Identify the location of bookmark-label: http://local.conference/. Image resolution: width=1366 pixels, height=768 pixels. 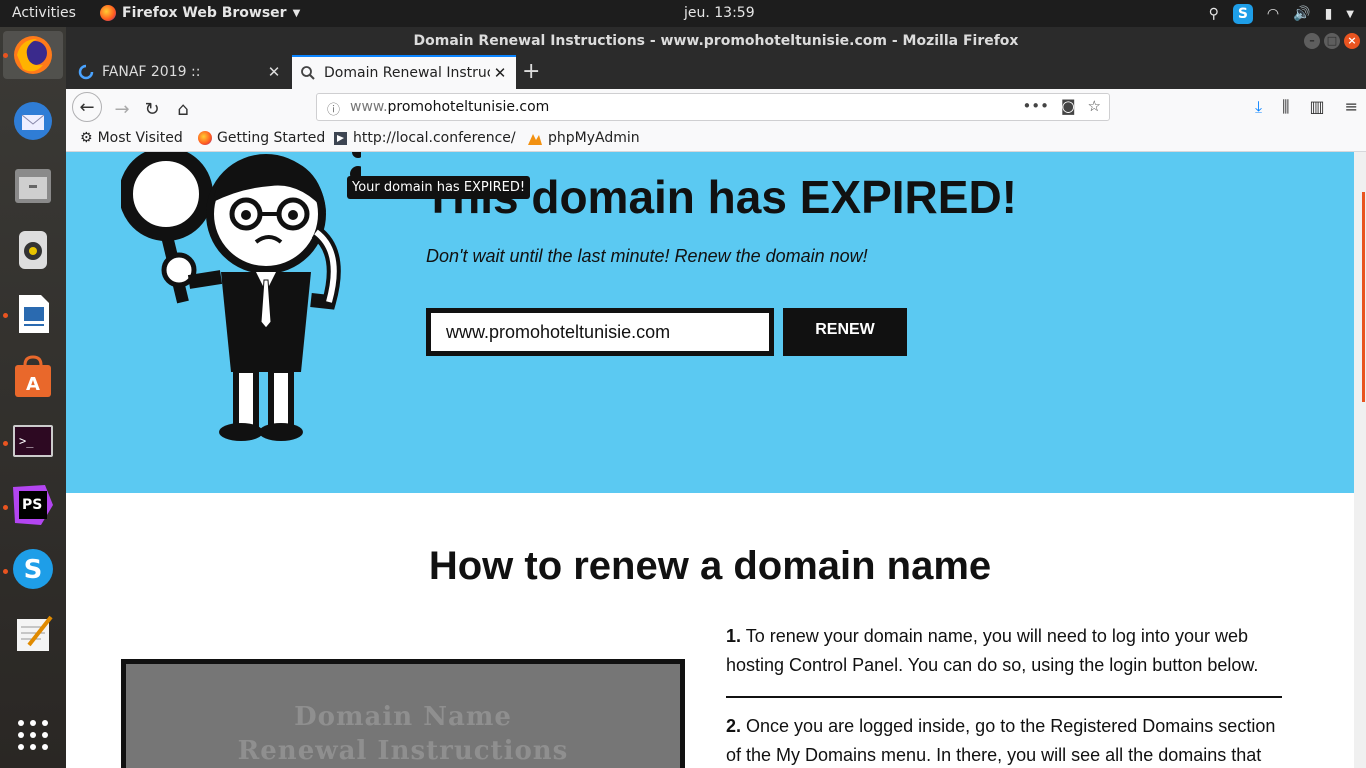
(434, 138).